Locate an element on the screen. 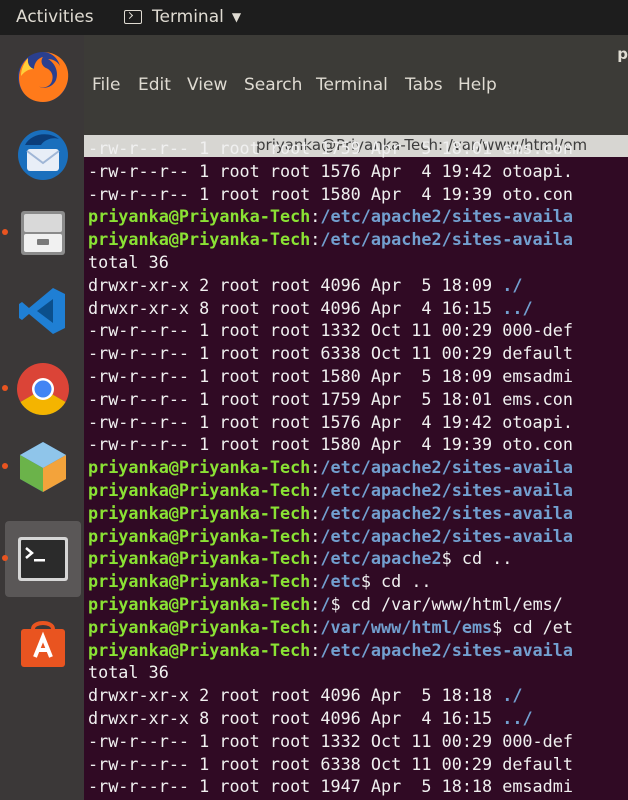 The image size is (628, 800). dock-item-terminal is located at coordinates (41, 559).